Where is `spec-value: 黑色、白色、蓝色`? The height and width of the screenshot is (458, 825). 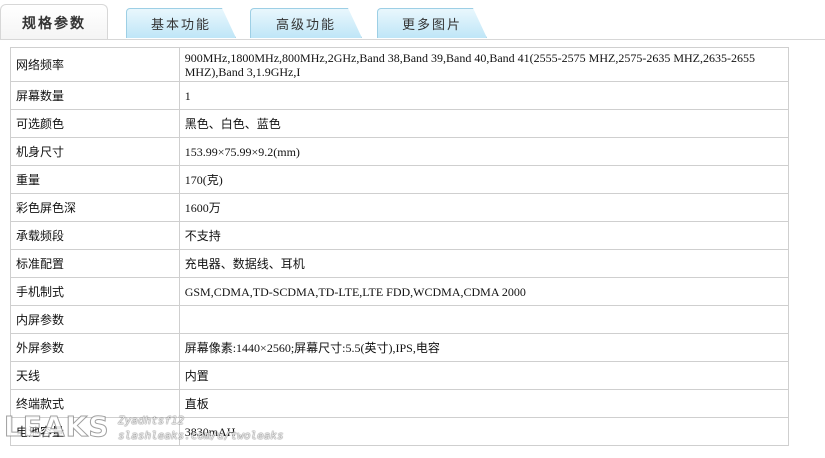
spec-value: 黑色、白色、蓝色 is located at coordinates (484, 123).